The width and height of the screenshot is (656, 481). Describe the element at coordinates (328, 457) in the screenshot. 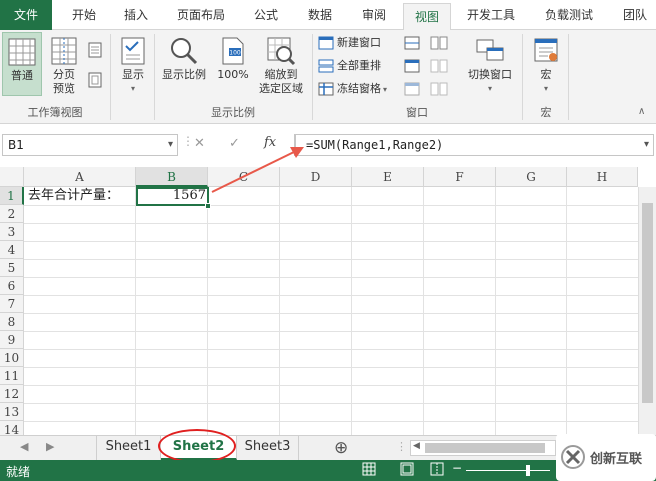

I see `status-bar: 就绪 − 创新互联` at that location.